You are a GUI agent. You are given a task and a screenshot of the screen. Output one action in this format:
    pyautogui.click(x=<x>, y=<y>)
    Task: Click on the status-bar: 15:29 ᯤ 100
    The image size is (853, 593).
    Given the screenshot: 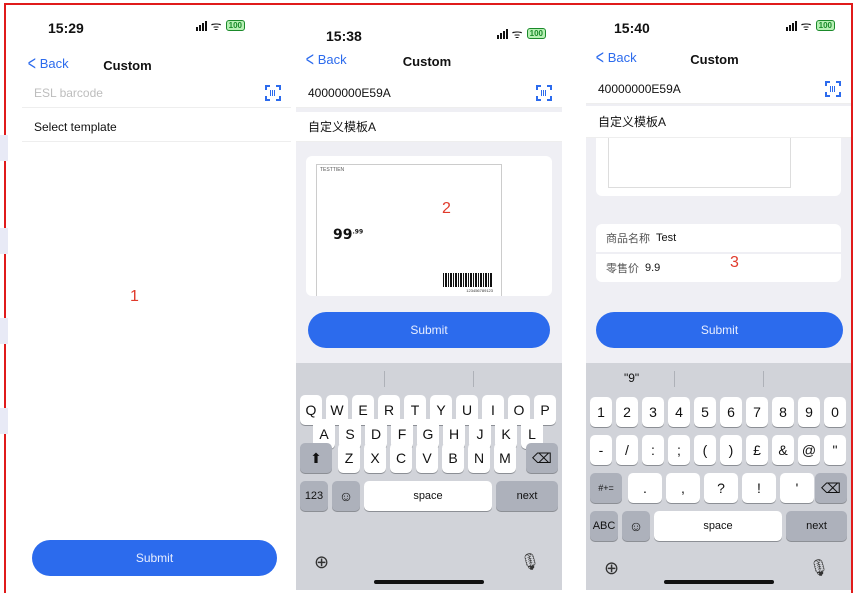 What is the action you would take?
    pyautogui.click(x=152, y=28)
    